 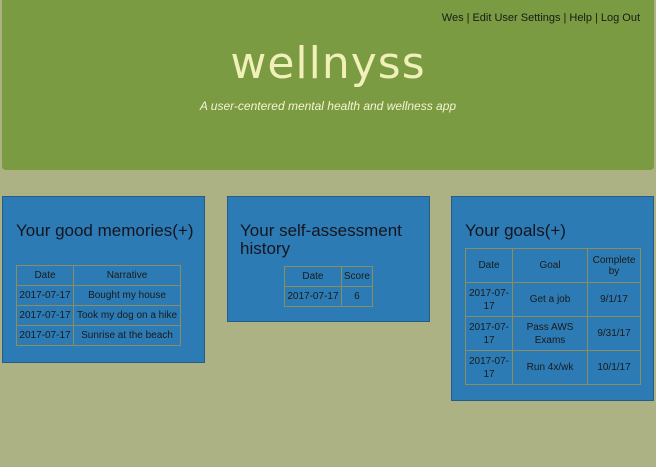 What do you see at coordinates (321, 239) in the screenshot?
I see `self-assessment-title: Your self-assessment history` at bounding box center [321, 239].